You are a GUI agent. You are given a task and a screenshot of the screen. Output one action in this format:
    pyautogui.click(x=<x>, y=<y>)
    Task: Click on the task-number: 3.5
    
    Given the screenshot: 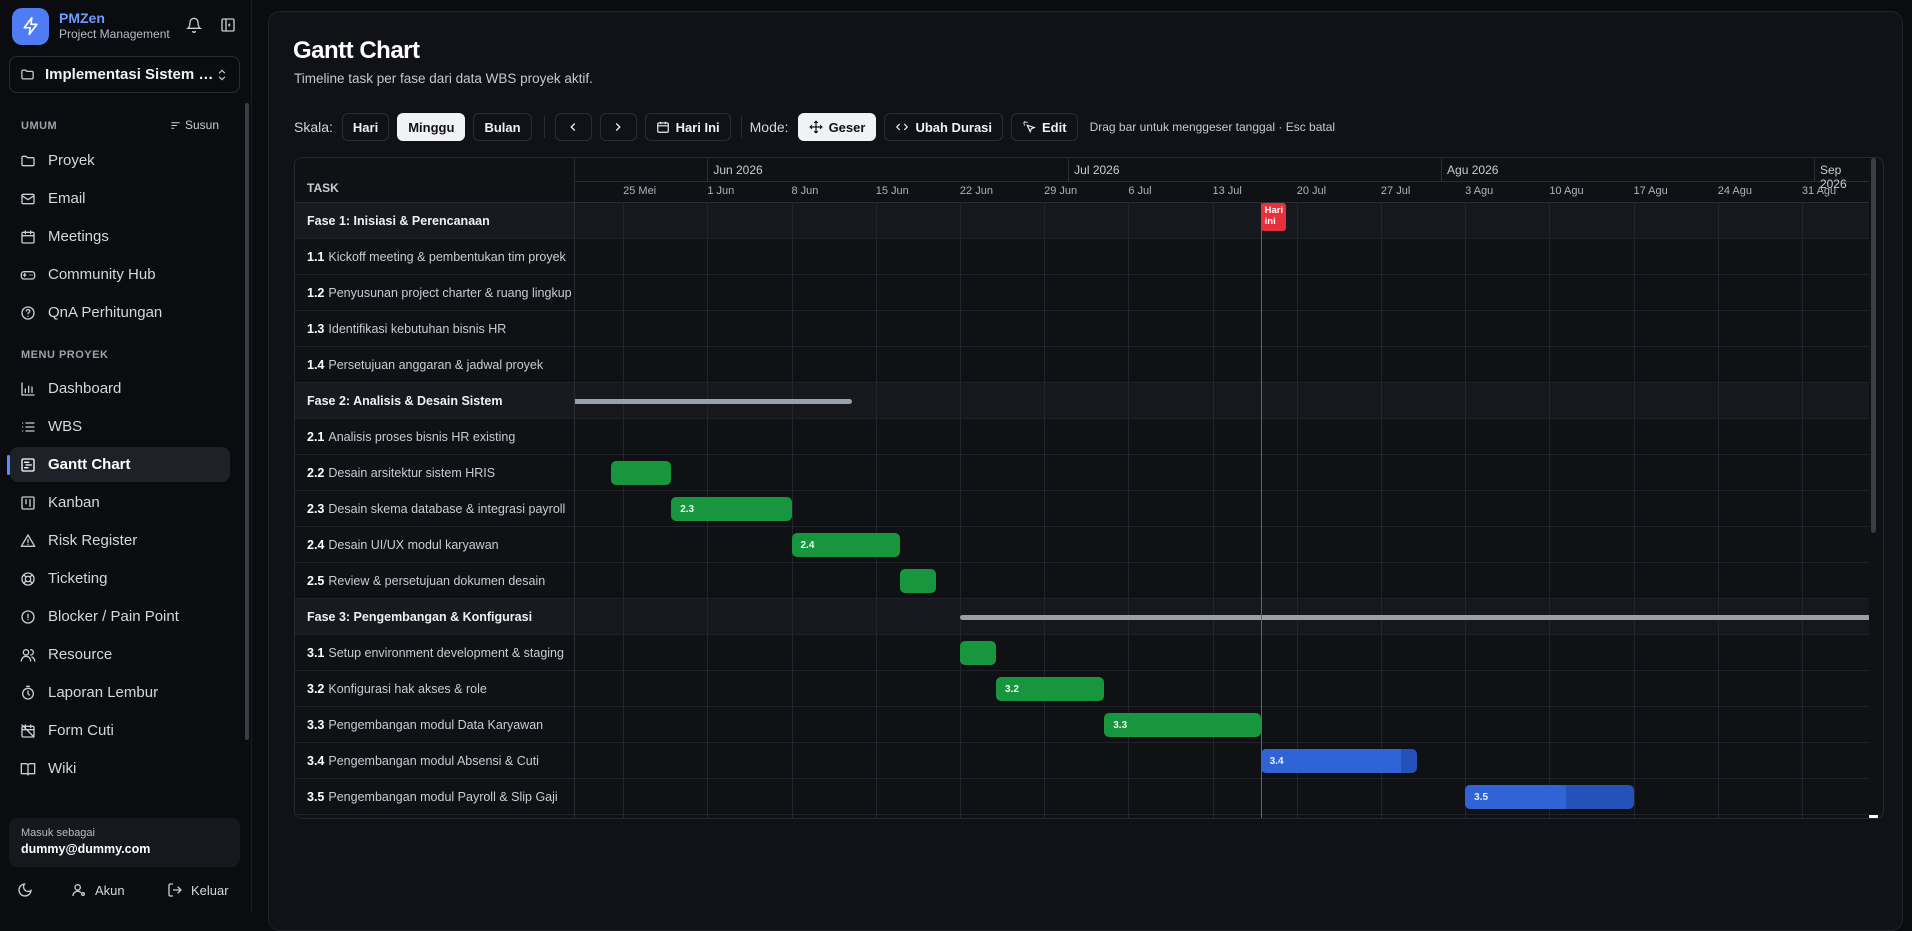 What is the action you would take?
    pyautogui.click(x=316, y=796)
    